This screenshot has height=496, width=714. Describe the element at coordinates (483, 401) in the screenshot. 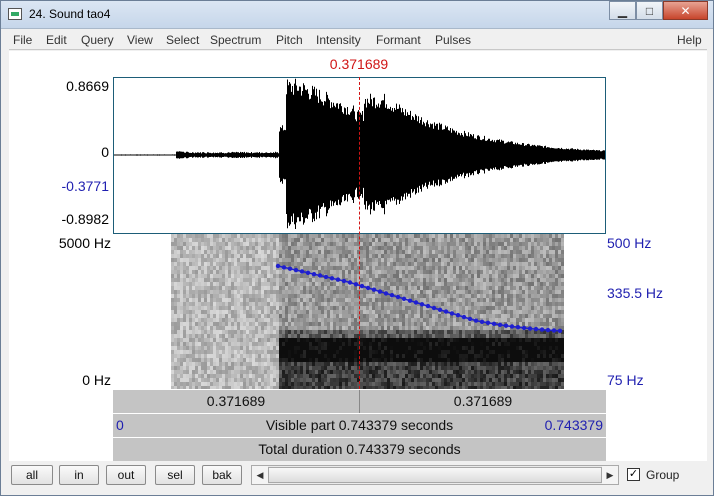

I see `right-part-button: 0.371689` at that location.